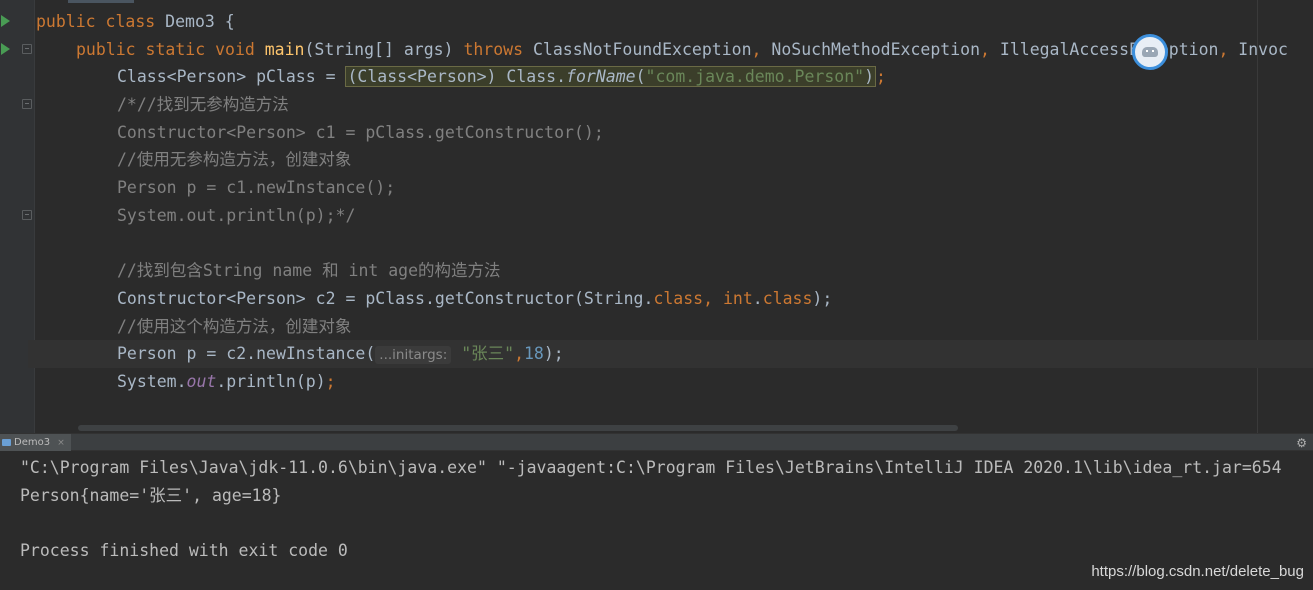 The width and height of the screenshot is (1313, 590). What do you see at coordinates (457, 77) in the screenshot?
I see `code-token: (Class<Person>) Class.` at bounding box center [457, 77].